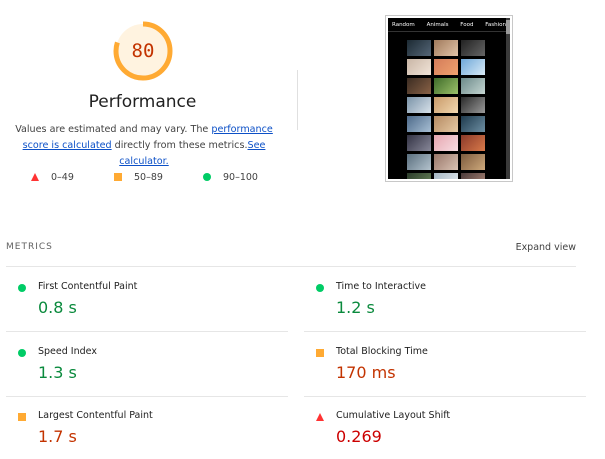 The height and width of the screenshot is (459, 605). I want to click on legend-average-label: 50–89, so click(148, 177).